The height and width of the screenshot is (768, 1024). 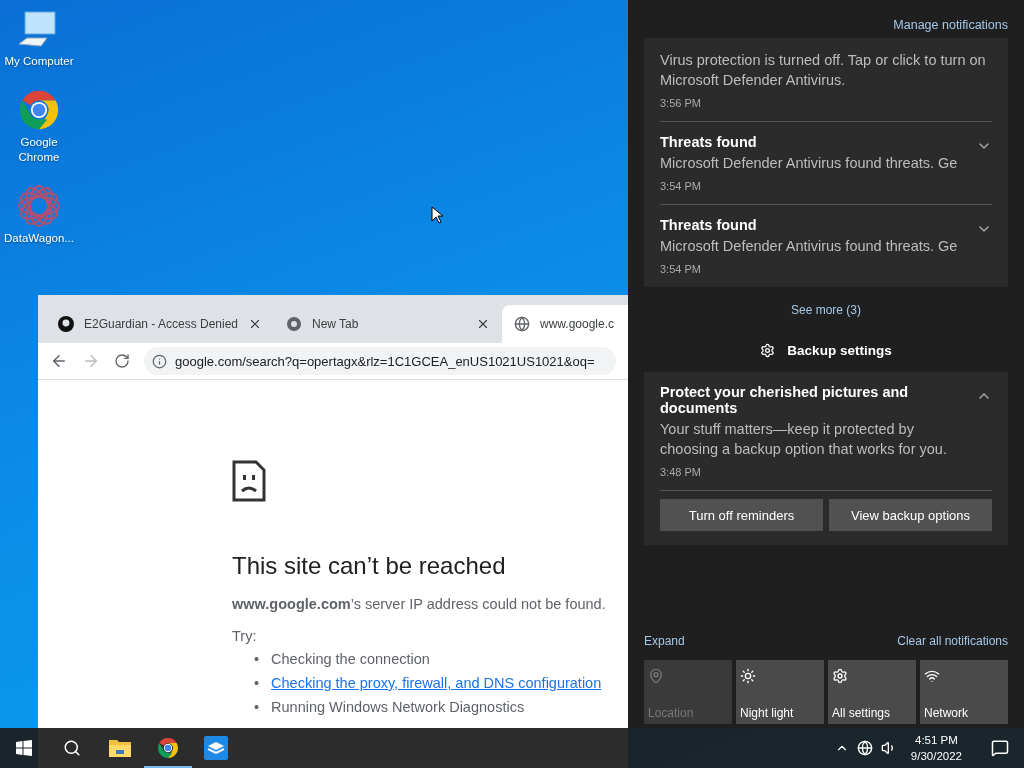 What do you see at coordinates (936, 748) in the screenshot?
I see `clock: 4:51 PM 9/30/2022` at bounding box center [936, 748].